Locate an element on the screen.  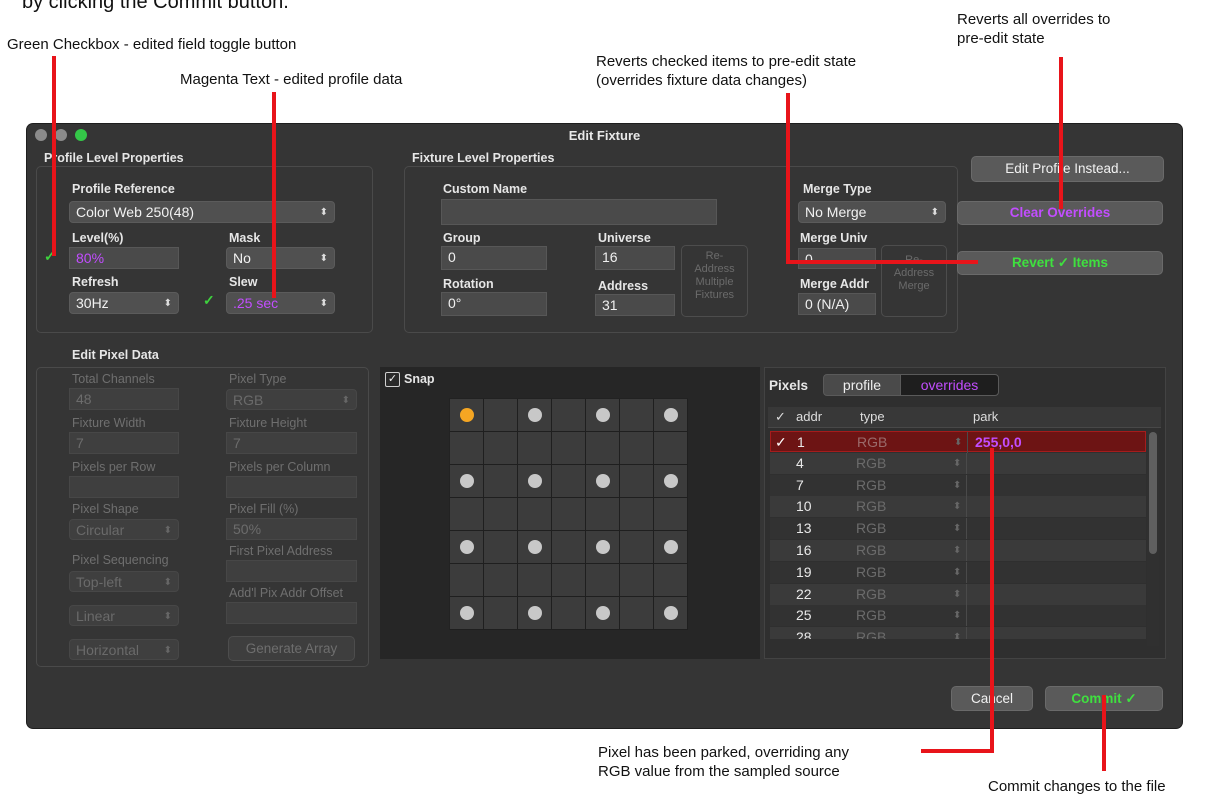
table-row: 22 RGB ⬍ is located at coordinates (958, 594).